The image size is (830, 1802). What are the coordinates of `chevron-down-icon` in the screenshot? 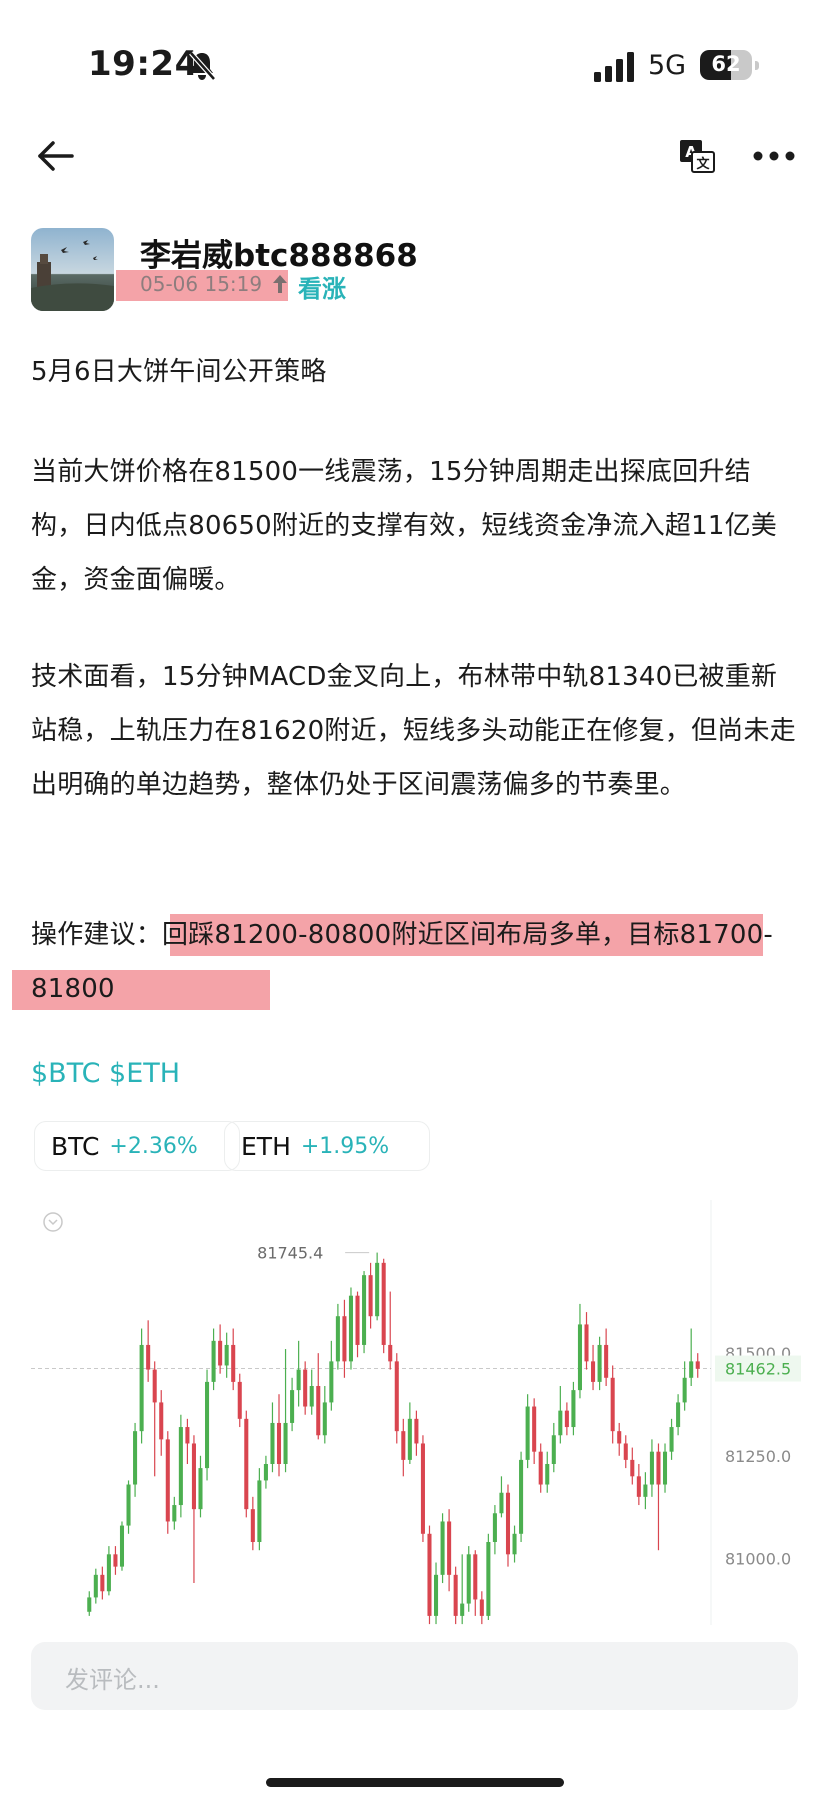 It's located at (53, 1222).